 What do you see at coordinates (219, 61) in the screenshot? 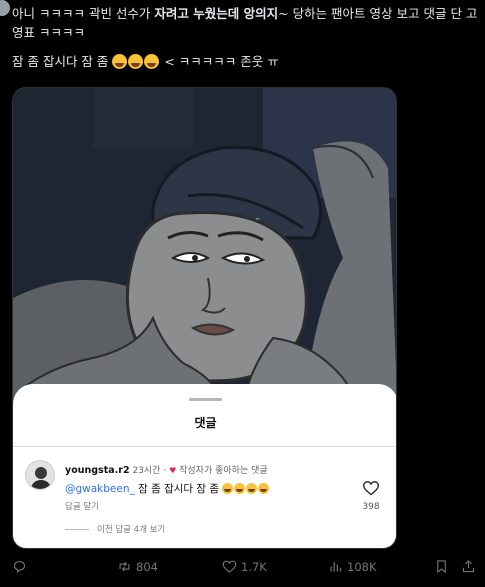
I see `tweet-text-part: < ㅋㅋㅋㅋㅋ 존웃 ㅠ` at bounding box center [219, 61].